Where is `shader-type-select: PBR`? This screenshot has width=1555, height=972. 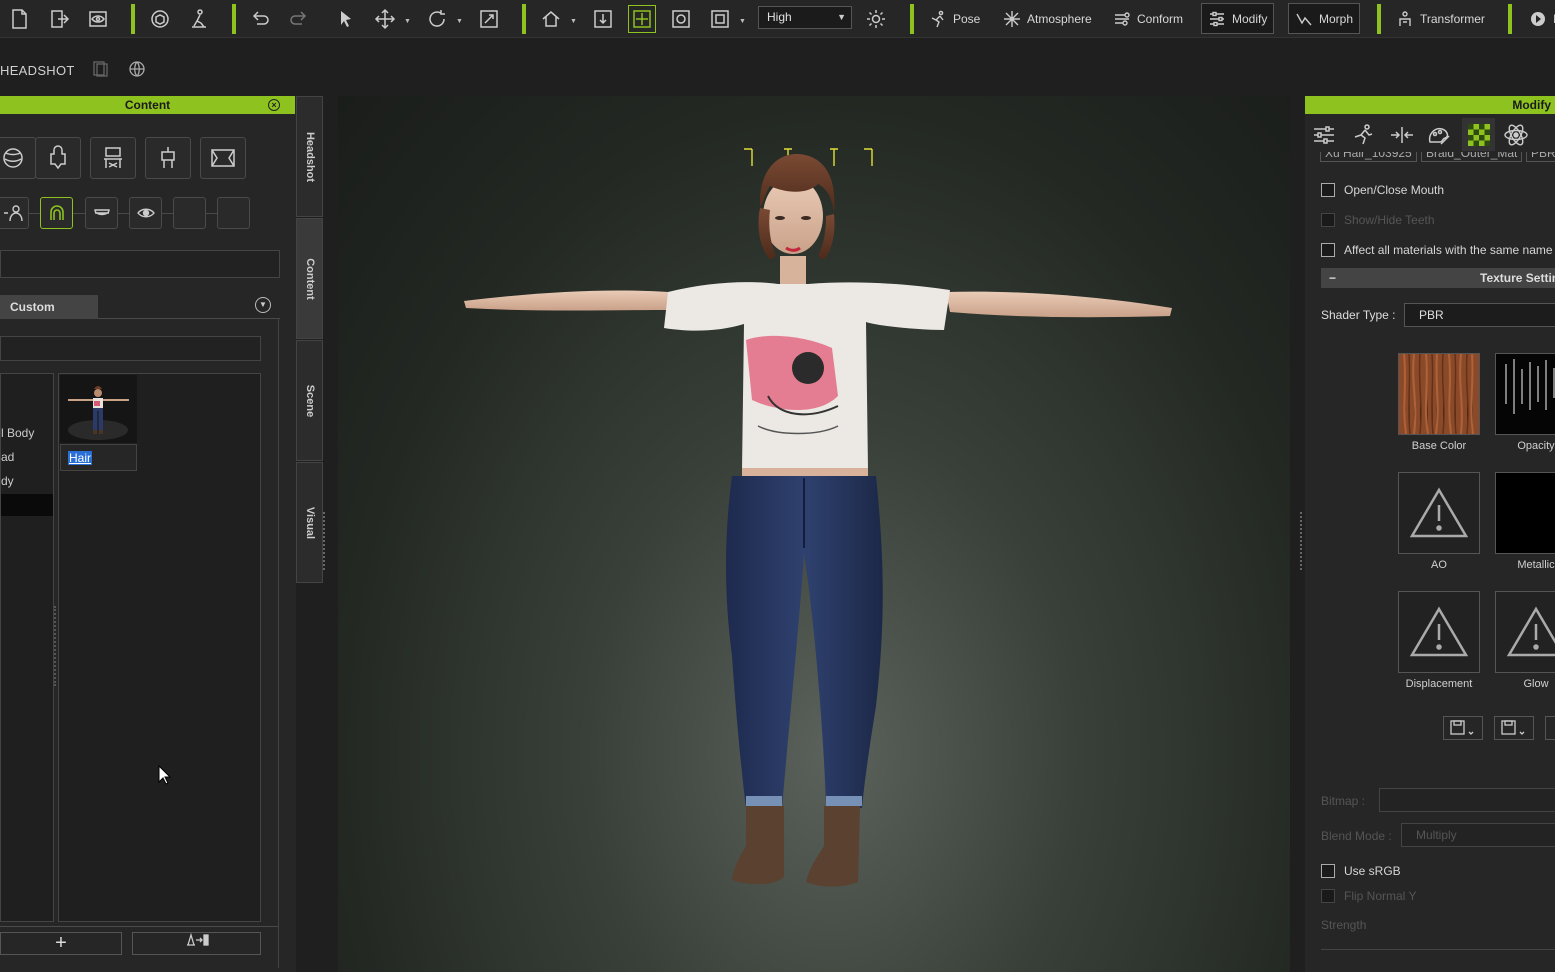 shader-type-select: PBR is located at coordinates (1479, 315).